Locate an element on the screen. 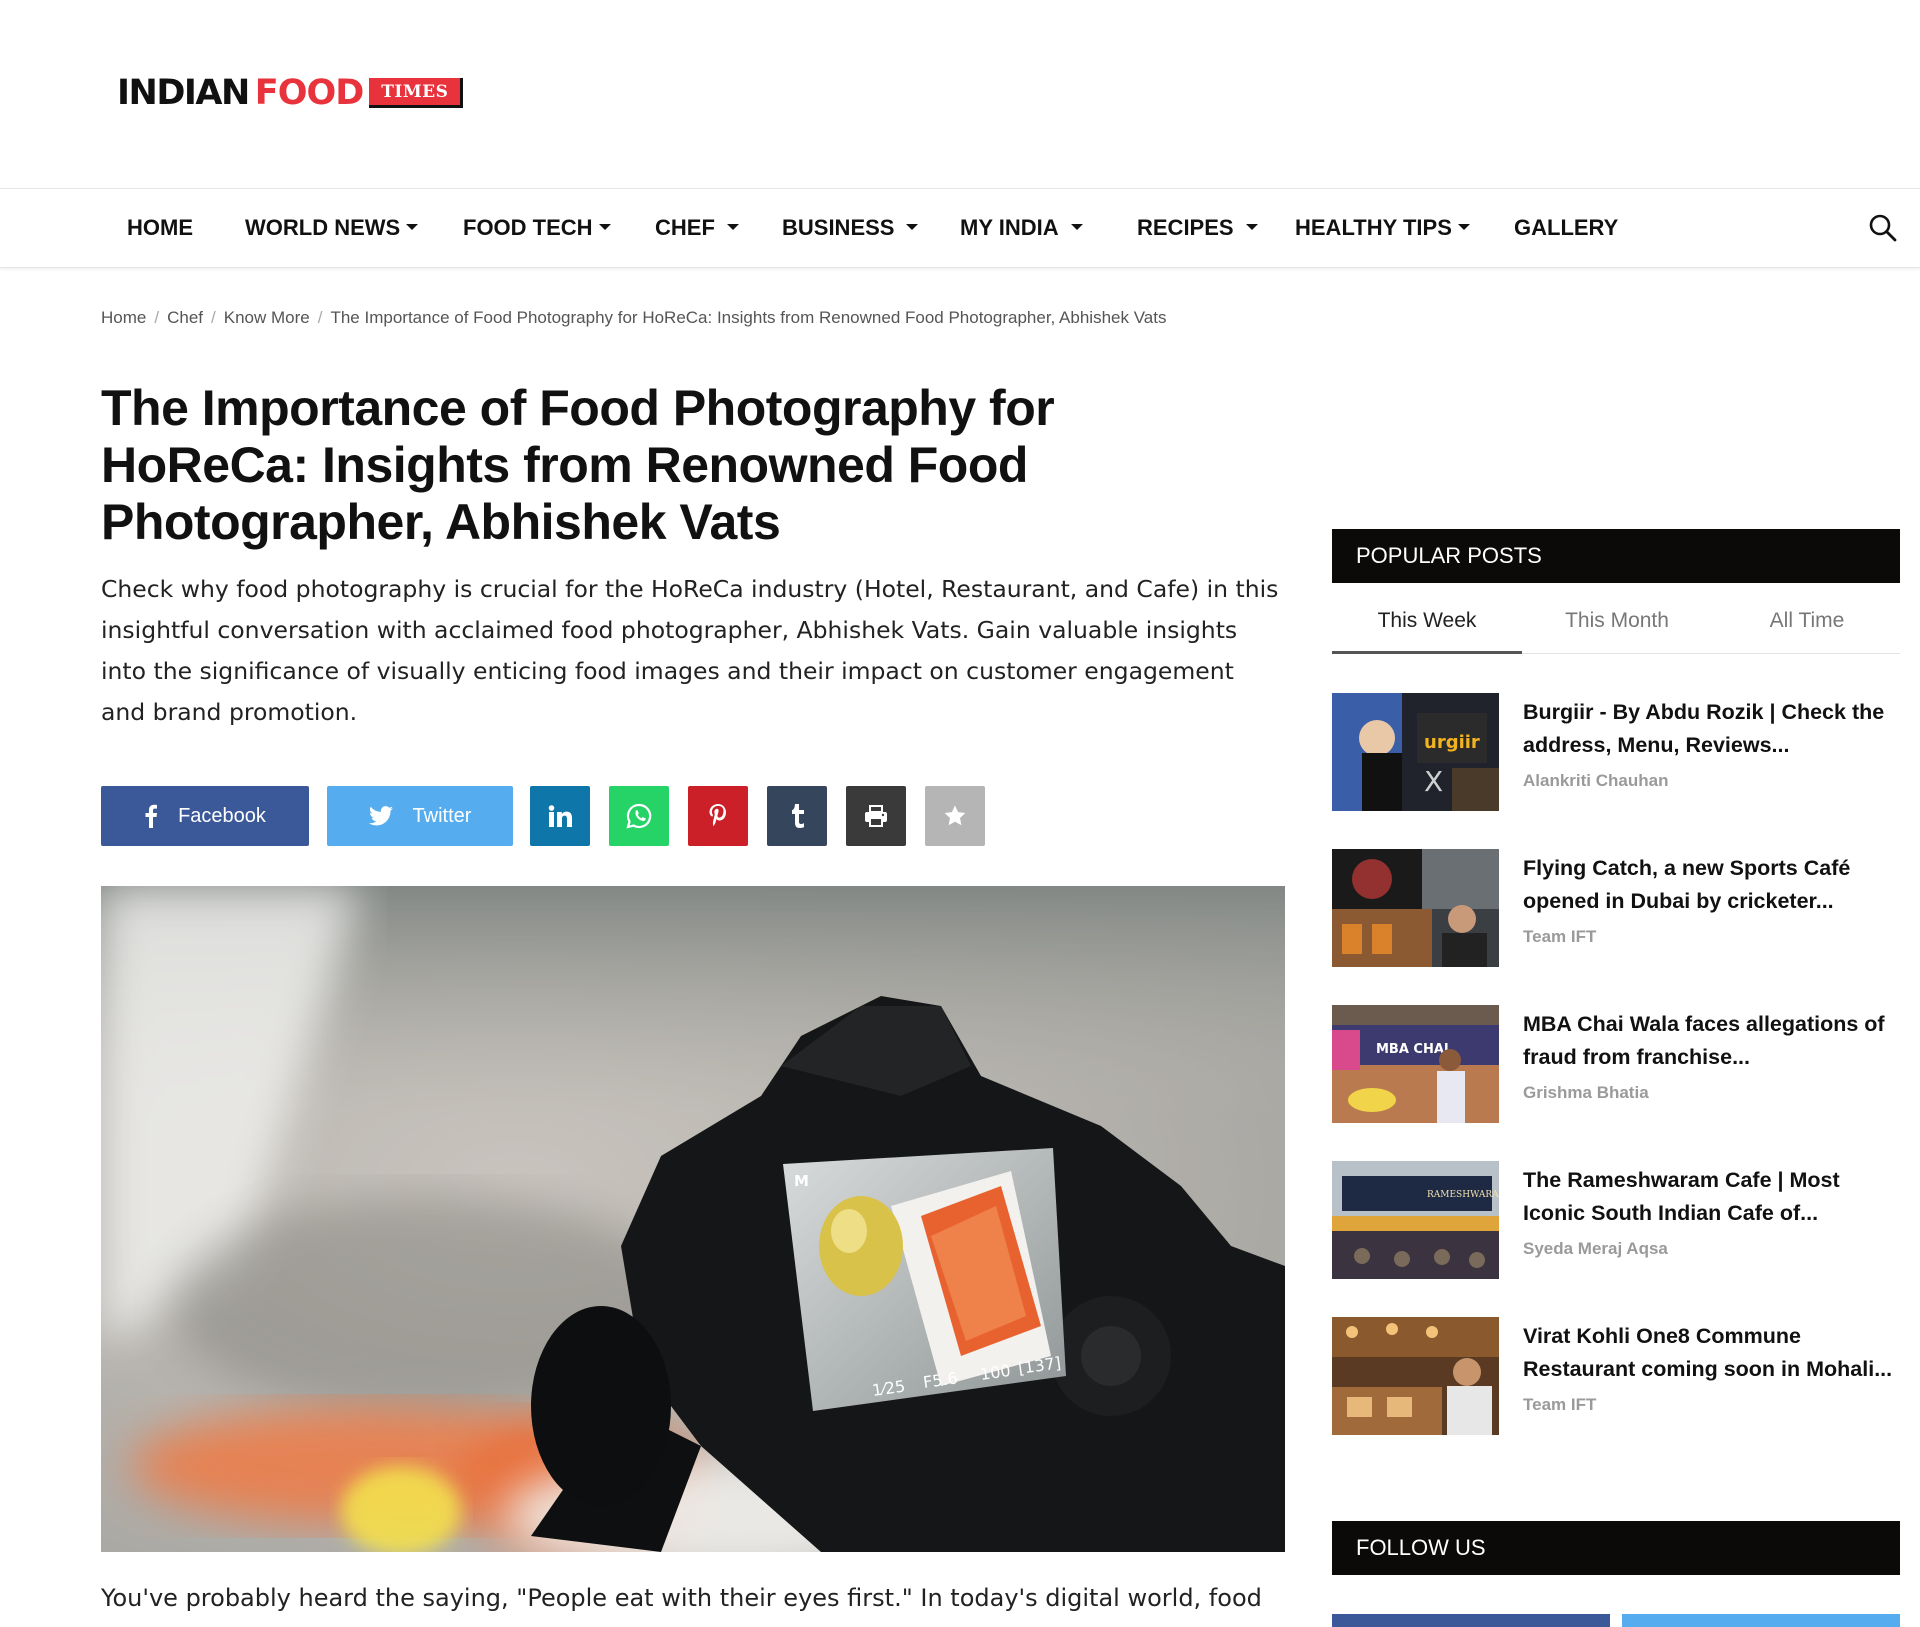  nav-item-food-tech: FOOD TECH is located at coordinates (537, 228).